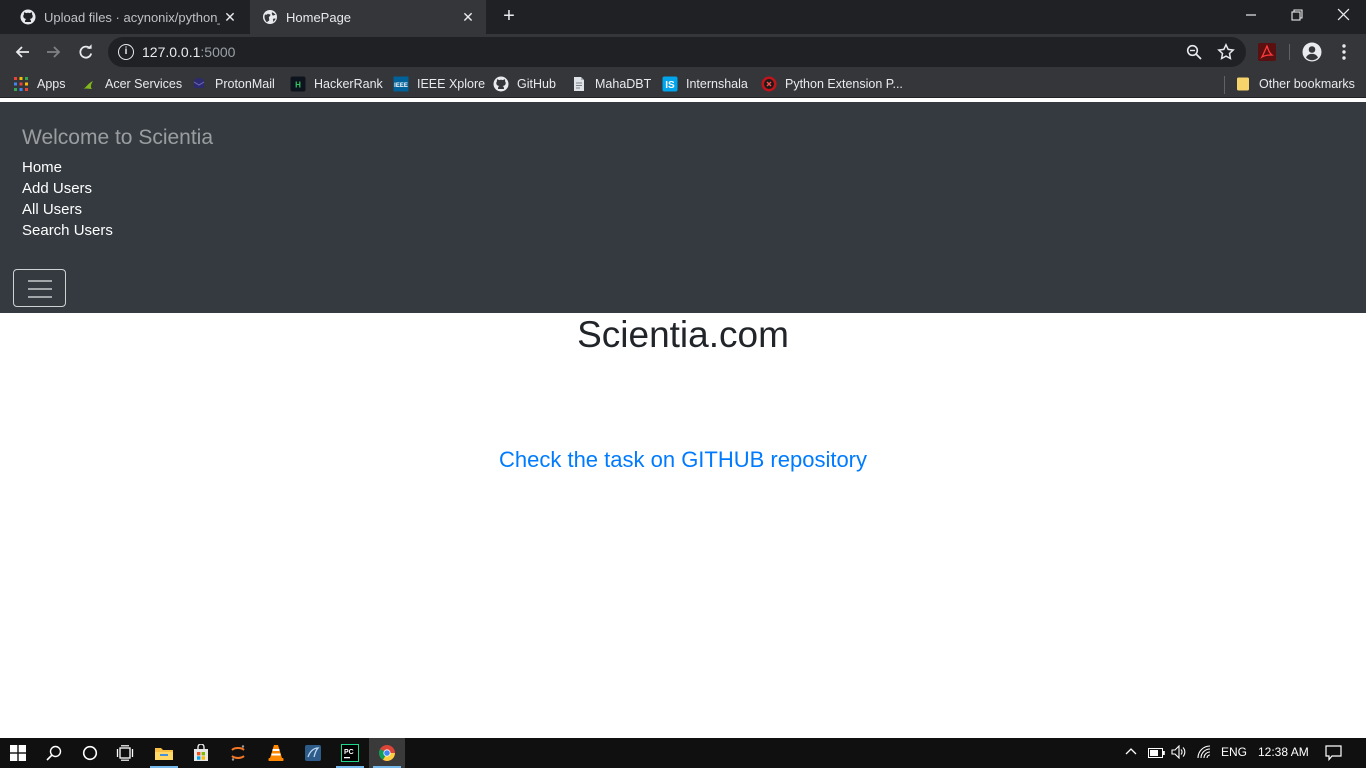 This screenshot has height=768, width=1366. What do you see at coordinates (1267, 52) in the screenshot?
I see `adobe-acrobat-icon` at bounding box center [1267, 52].